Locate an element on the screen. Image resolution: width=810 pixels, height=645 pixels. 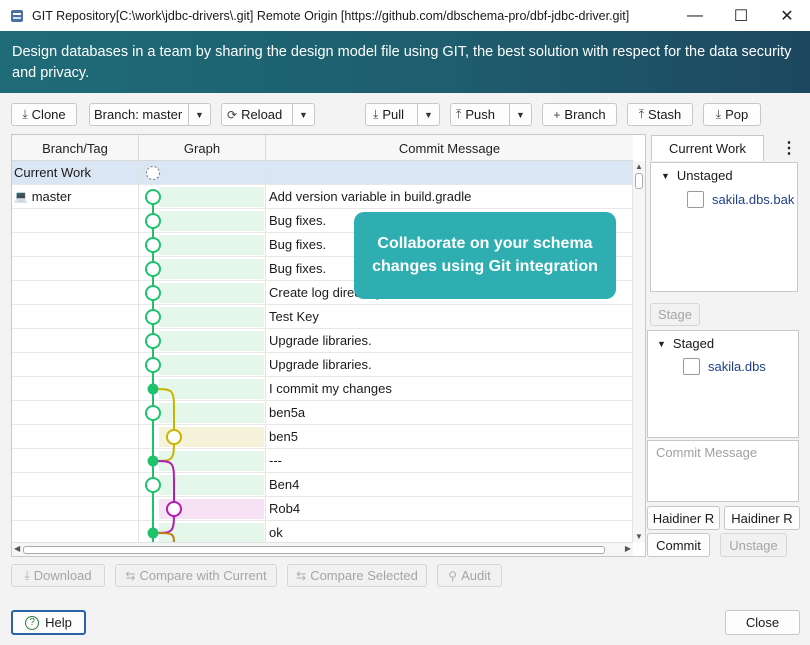
stage-button: Stage is located at coordinates (675, 314).